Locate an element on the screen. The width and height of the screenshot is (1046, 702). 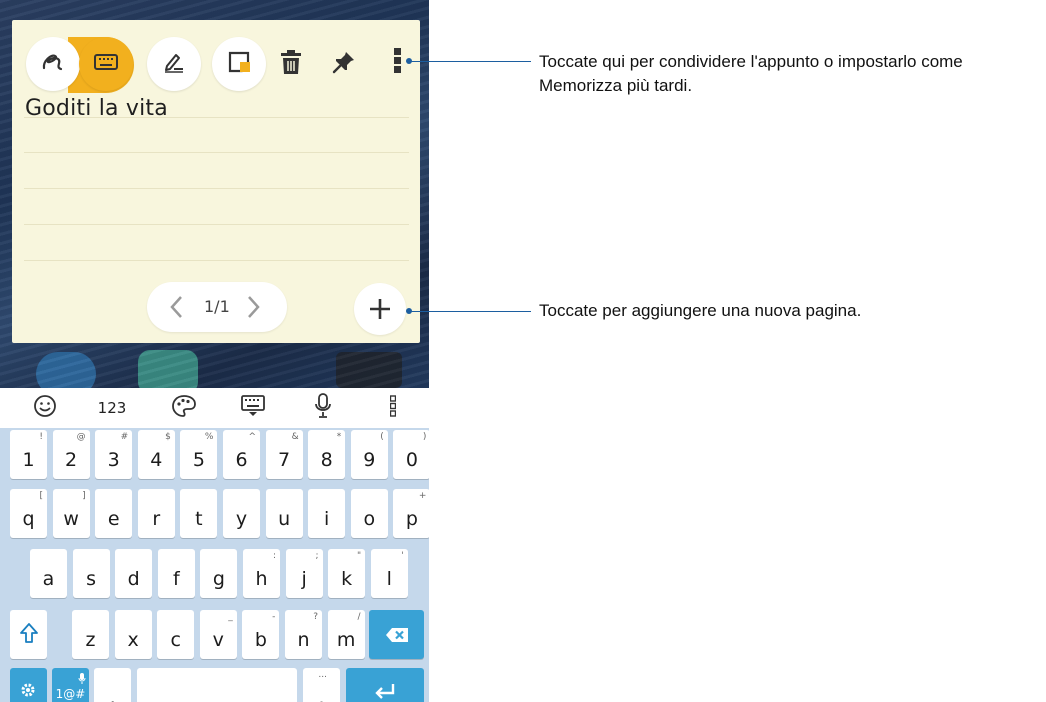
key-c: c is located at coordinates (176, 634).